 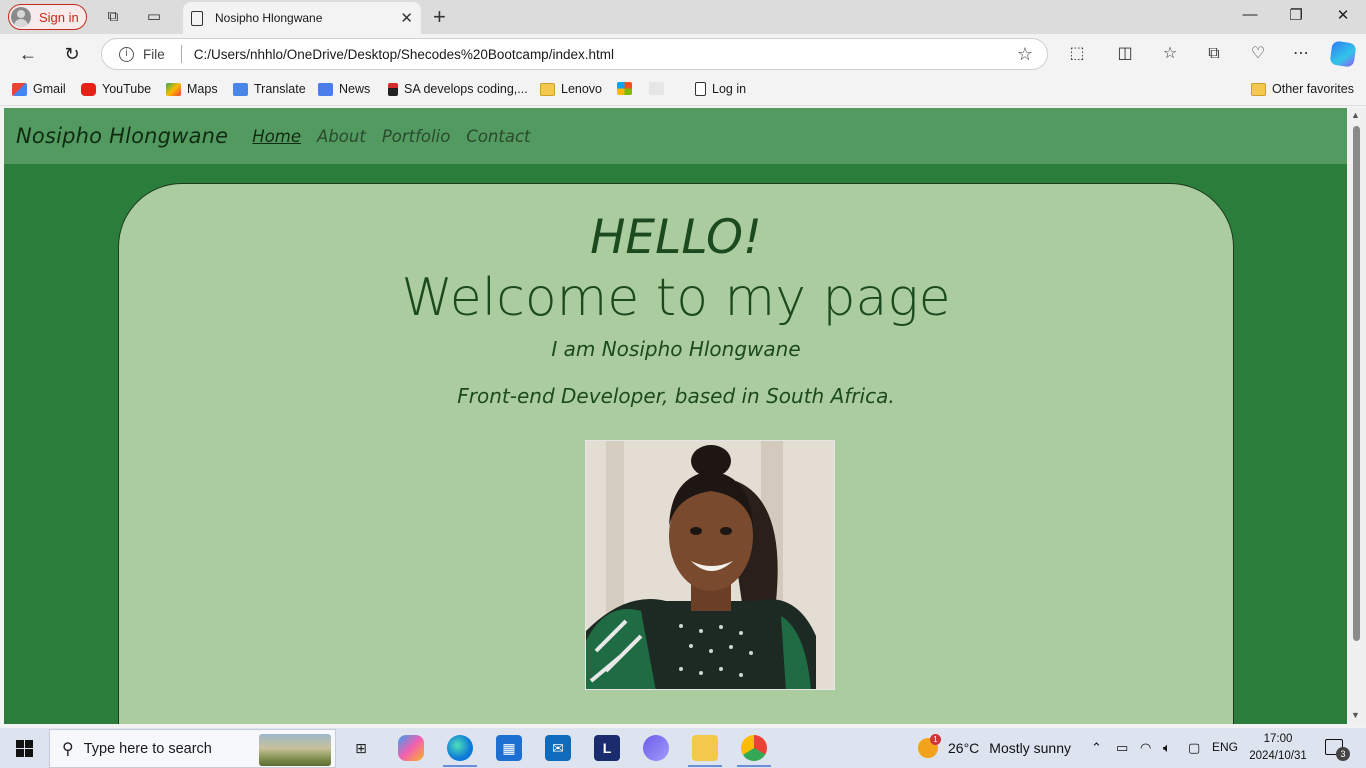 What do you see at coordinates (325, 89) in the screenshot?
I see `news-icon` at bounding box center [325, 89].